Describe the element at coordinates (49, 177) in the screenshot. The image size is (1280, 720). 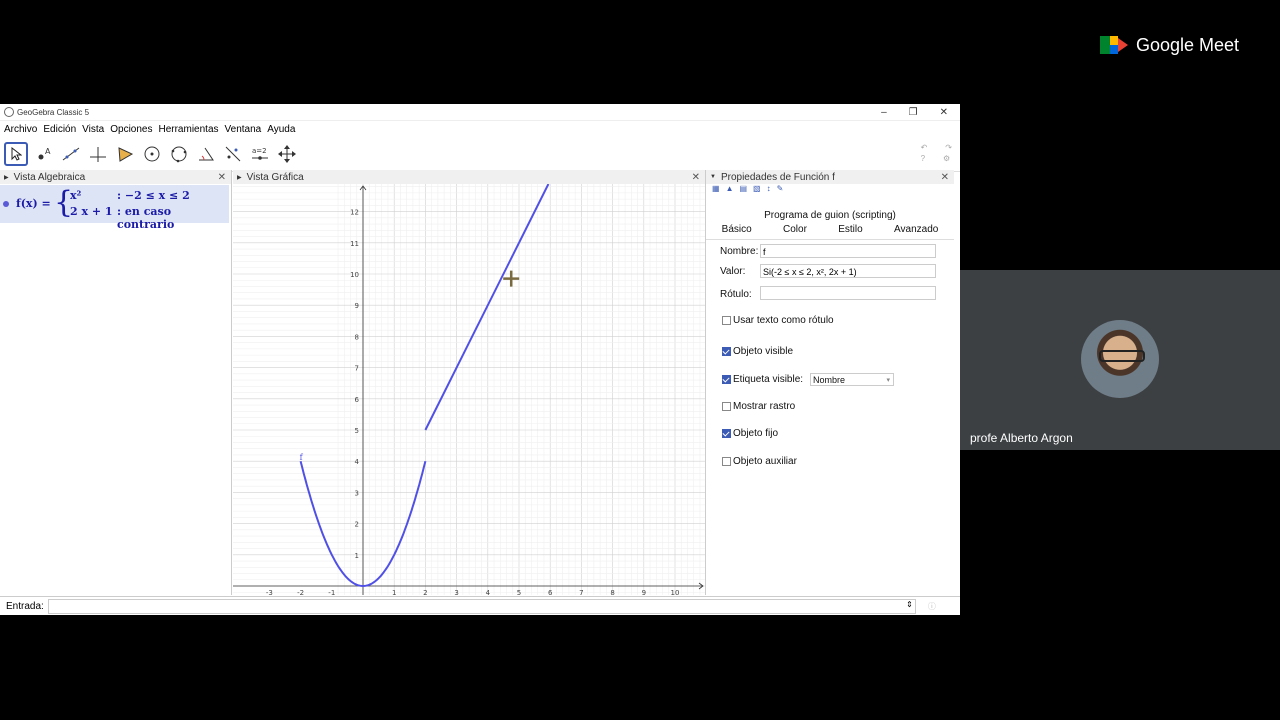
I see `algebra-view-title: Vista Algebraica` at that location.